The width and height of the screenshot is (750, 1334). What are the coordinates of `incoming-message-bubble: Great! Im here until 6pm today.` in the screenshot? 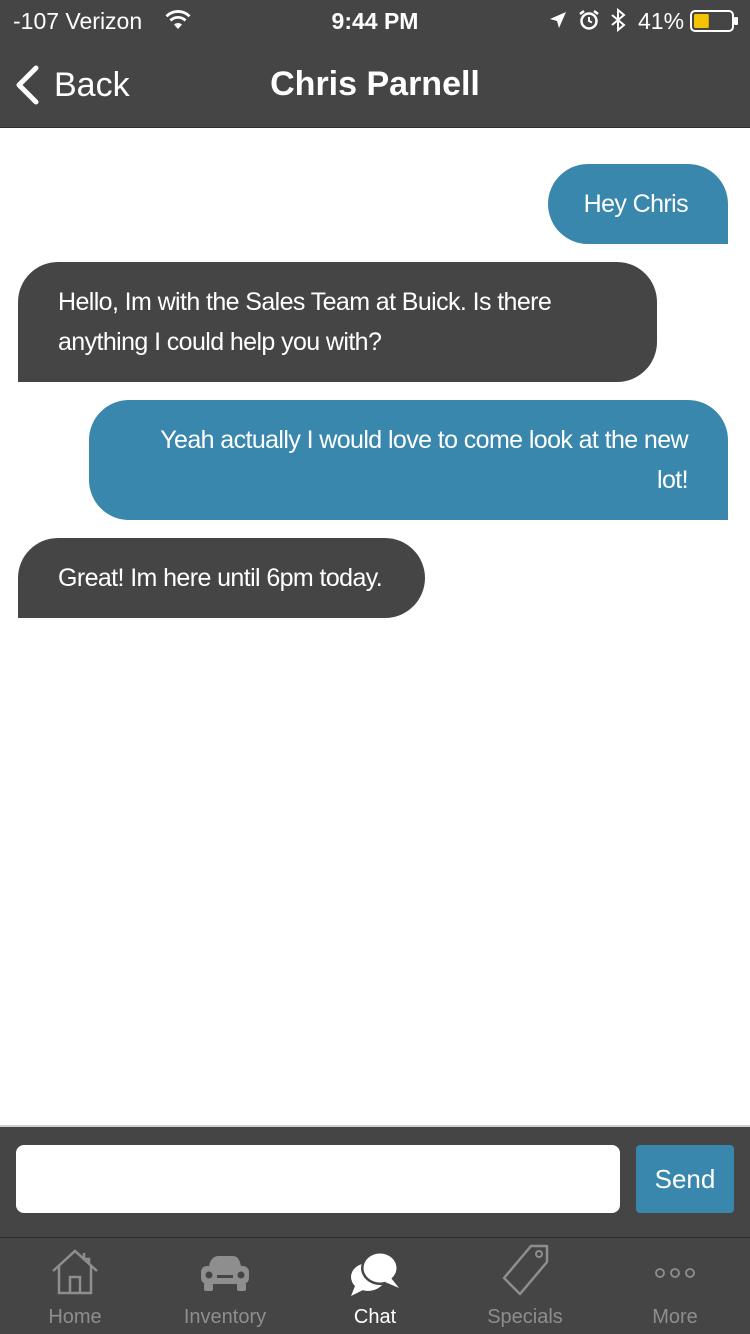 It's located at (221, 578).